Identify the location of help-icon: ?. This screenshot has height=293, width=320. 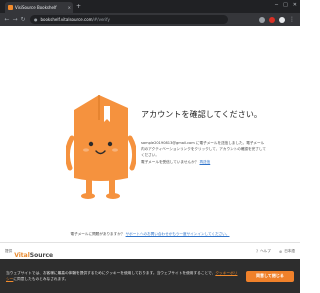
(257, 251).